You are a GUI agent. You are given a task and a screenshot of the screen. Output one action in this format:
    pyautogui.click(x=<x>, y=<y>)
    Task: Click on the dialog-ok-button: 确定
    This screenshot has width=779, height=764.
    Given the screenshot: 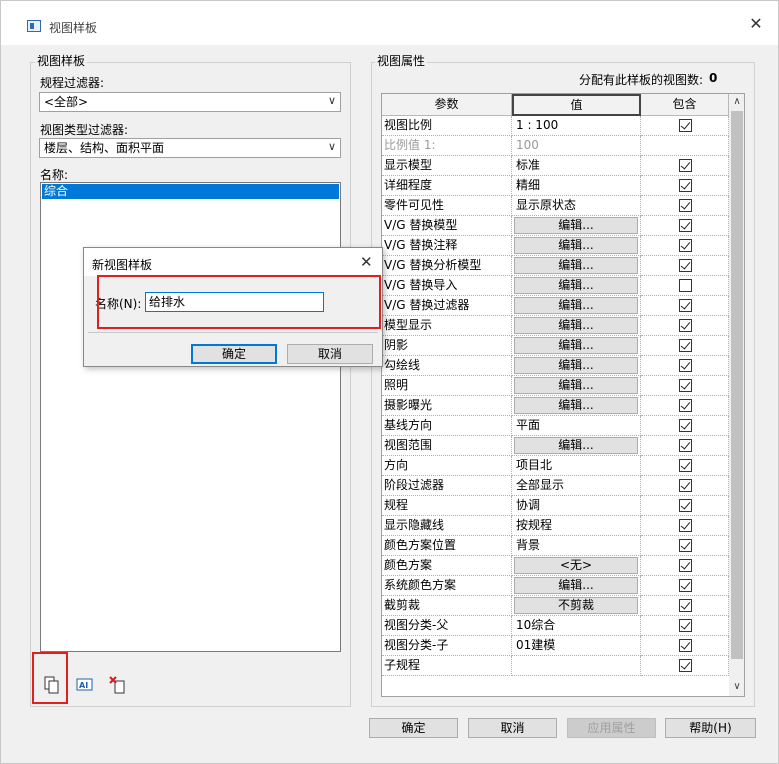 What is the action you would take?
    pyautogui.click(x=234, y=354)
    